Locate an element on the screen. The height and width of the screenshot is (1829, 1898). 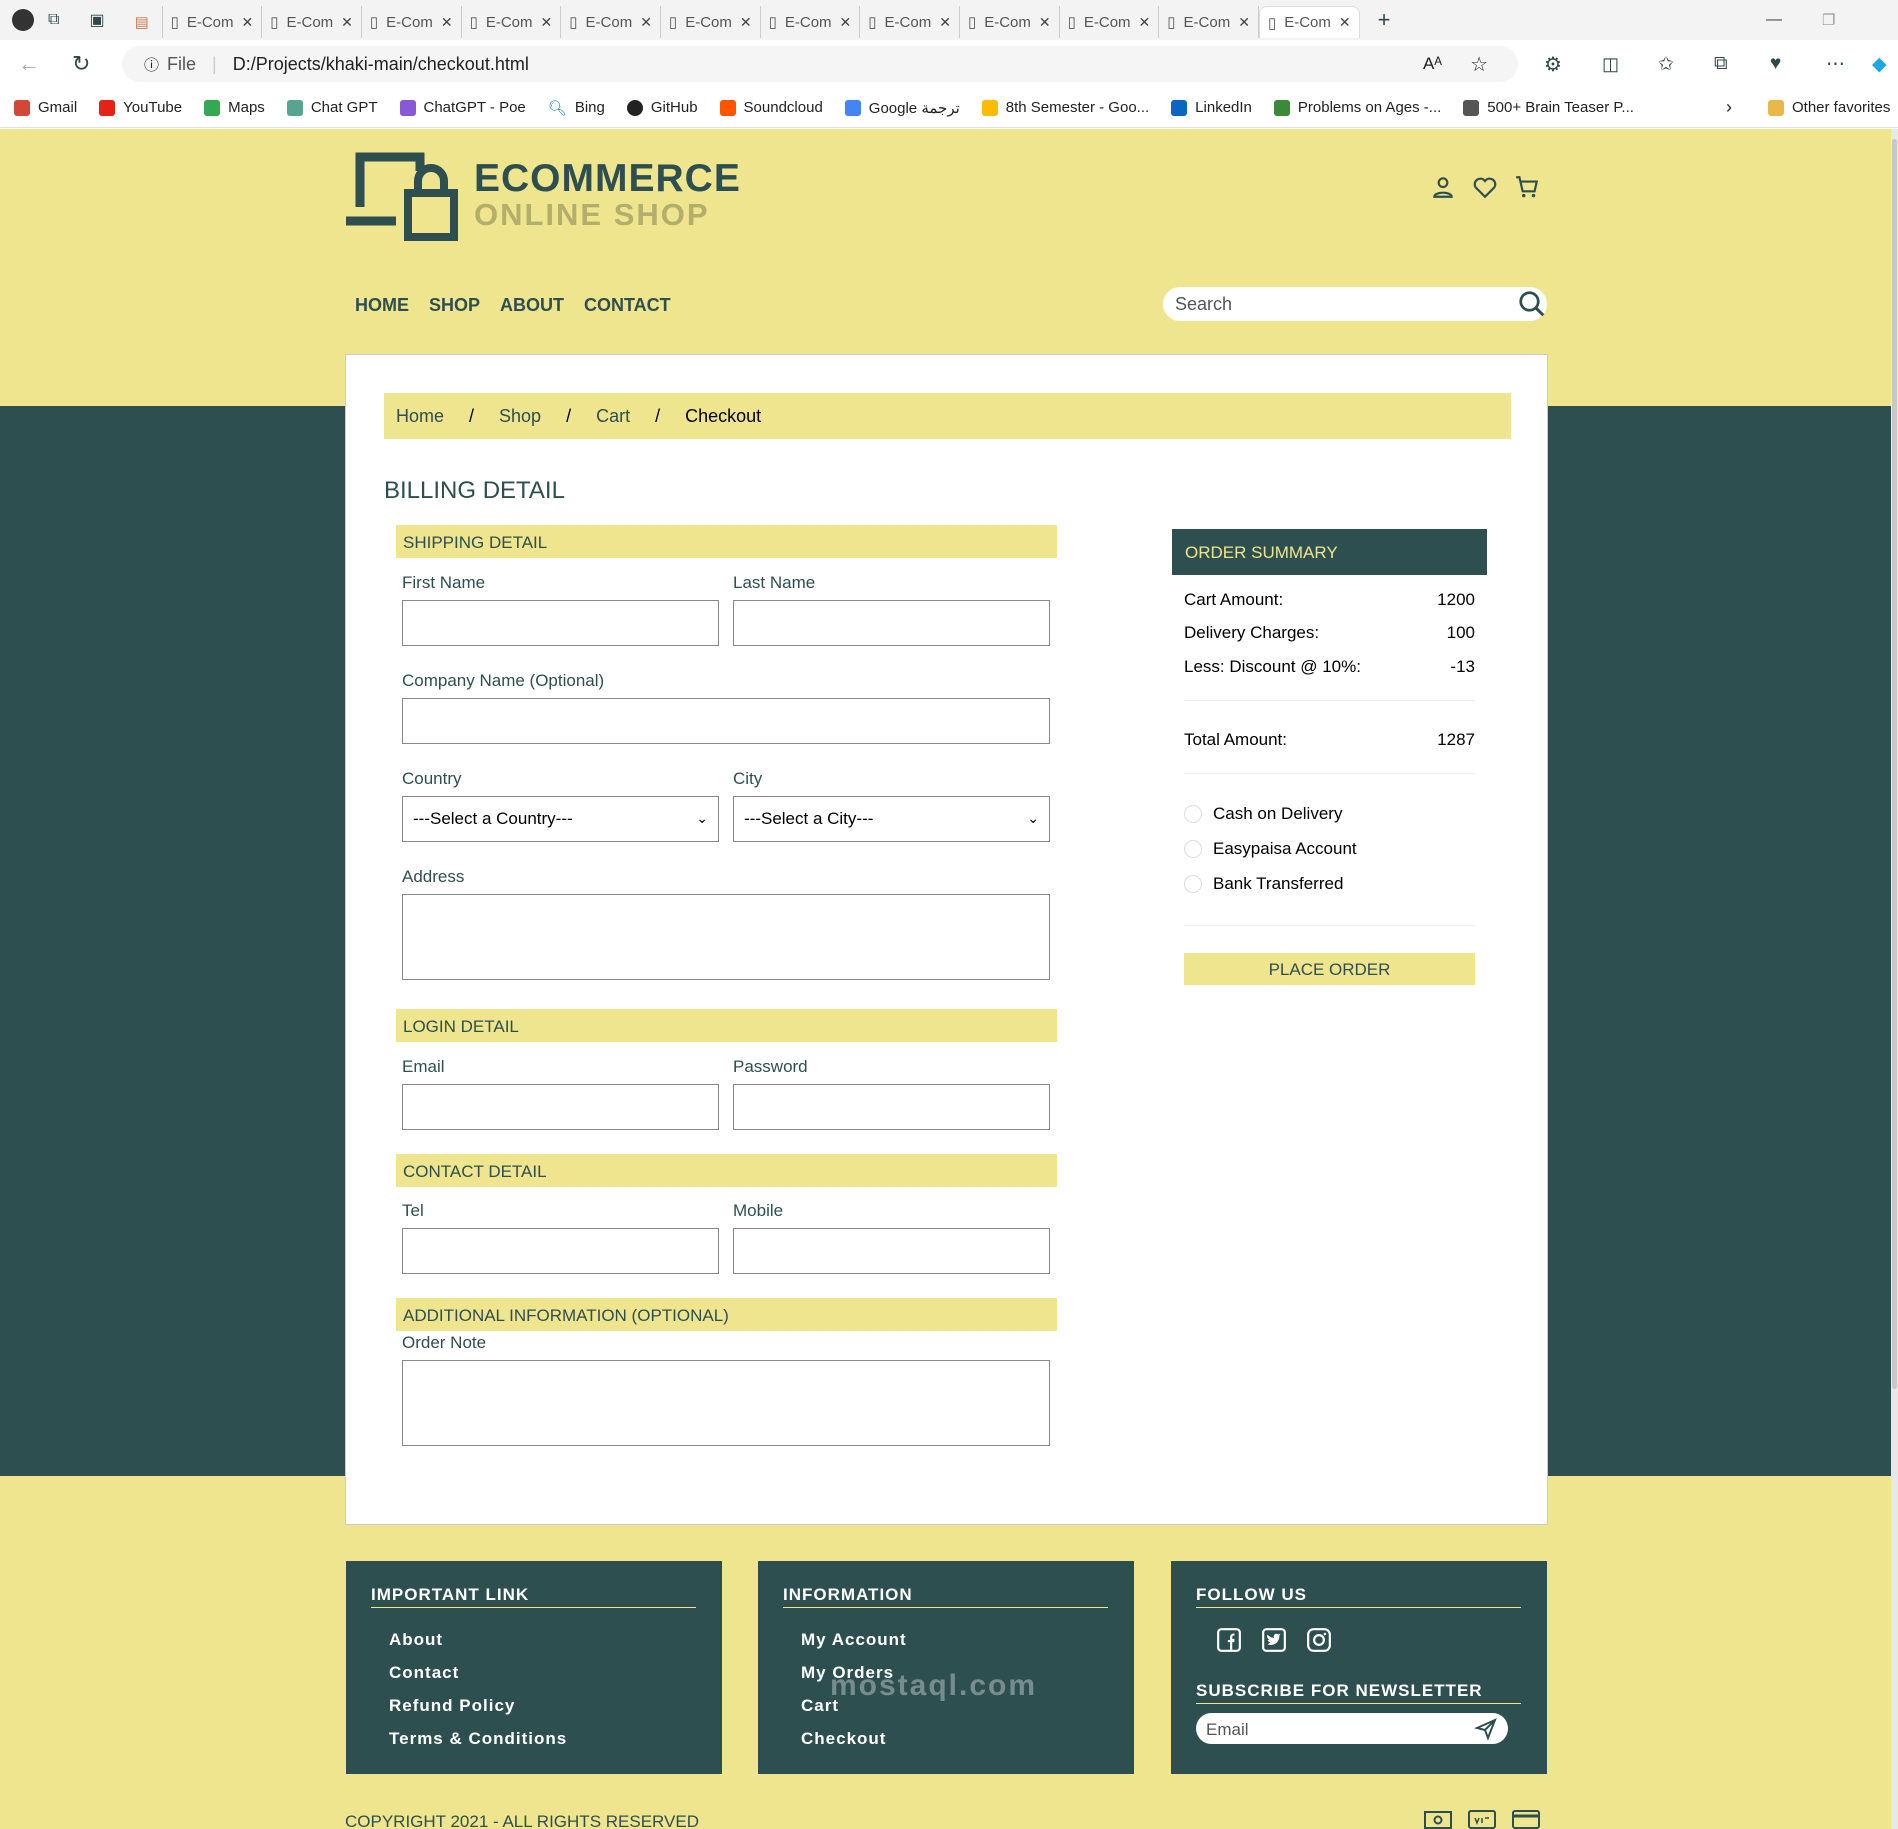
bookmark-poe: ChatGPT - Poe is located at coordinates (462, 107).